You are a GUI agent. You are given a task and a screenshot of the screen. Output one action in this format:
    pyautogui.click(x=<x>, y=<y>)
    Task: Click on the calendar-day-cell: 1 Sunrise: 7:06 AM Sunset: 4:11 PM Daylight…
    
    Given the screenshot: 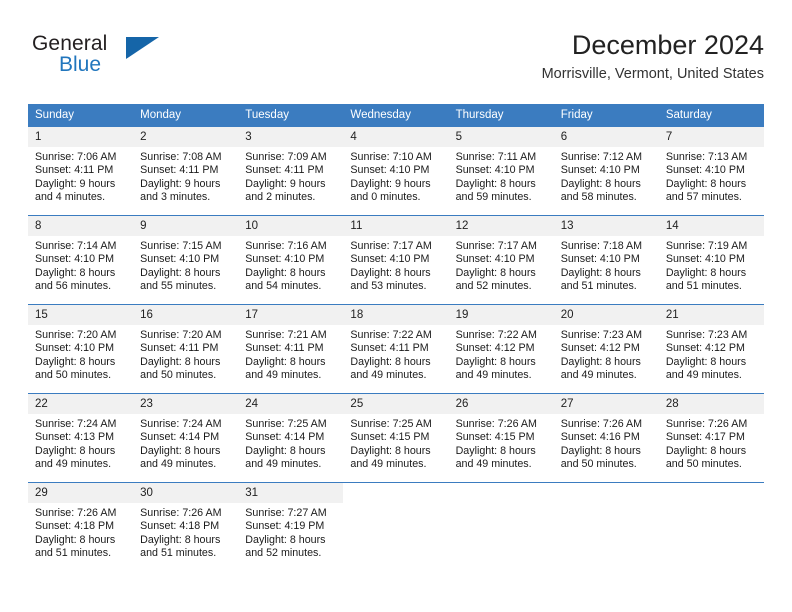 What is the action you would take?
    pyautogui.click(x=81, y=171)
    